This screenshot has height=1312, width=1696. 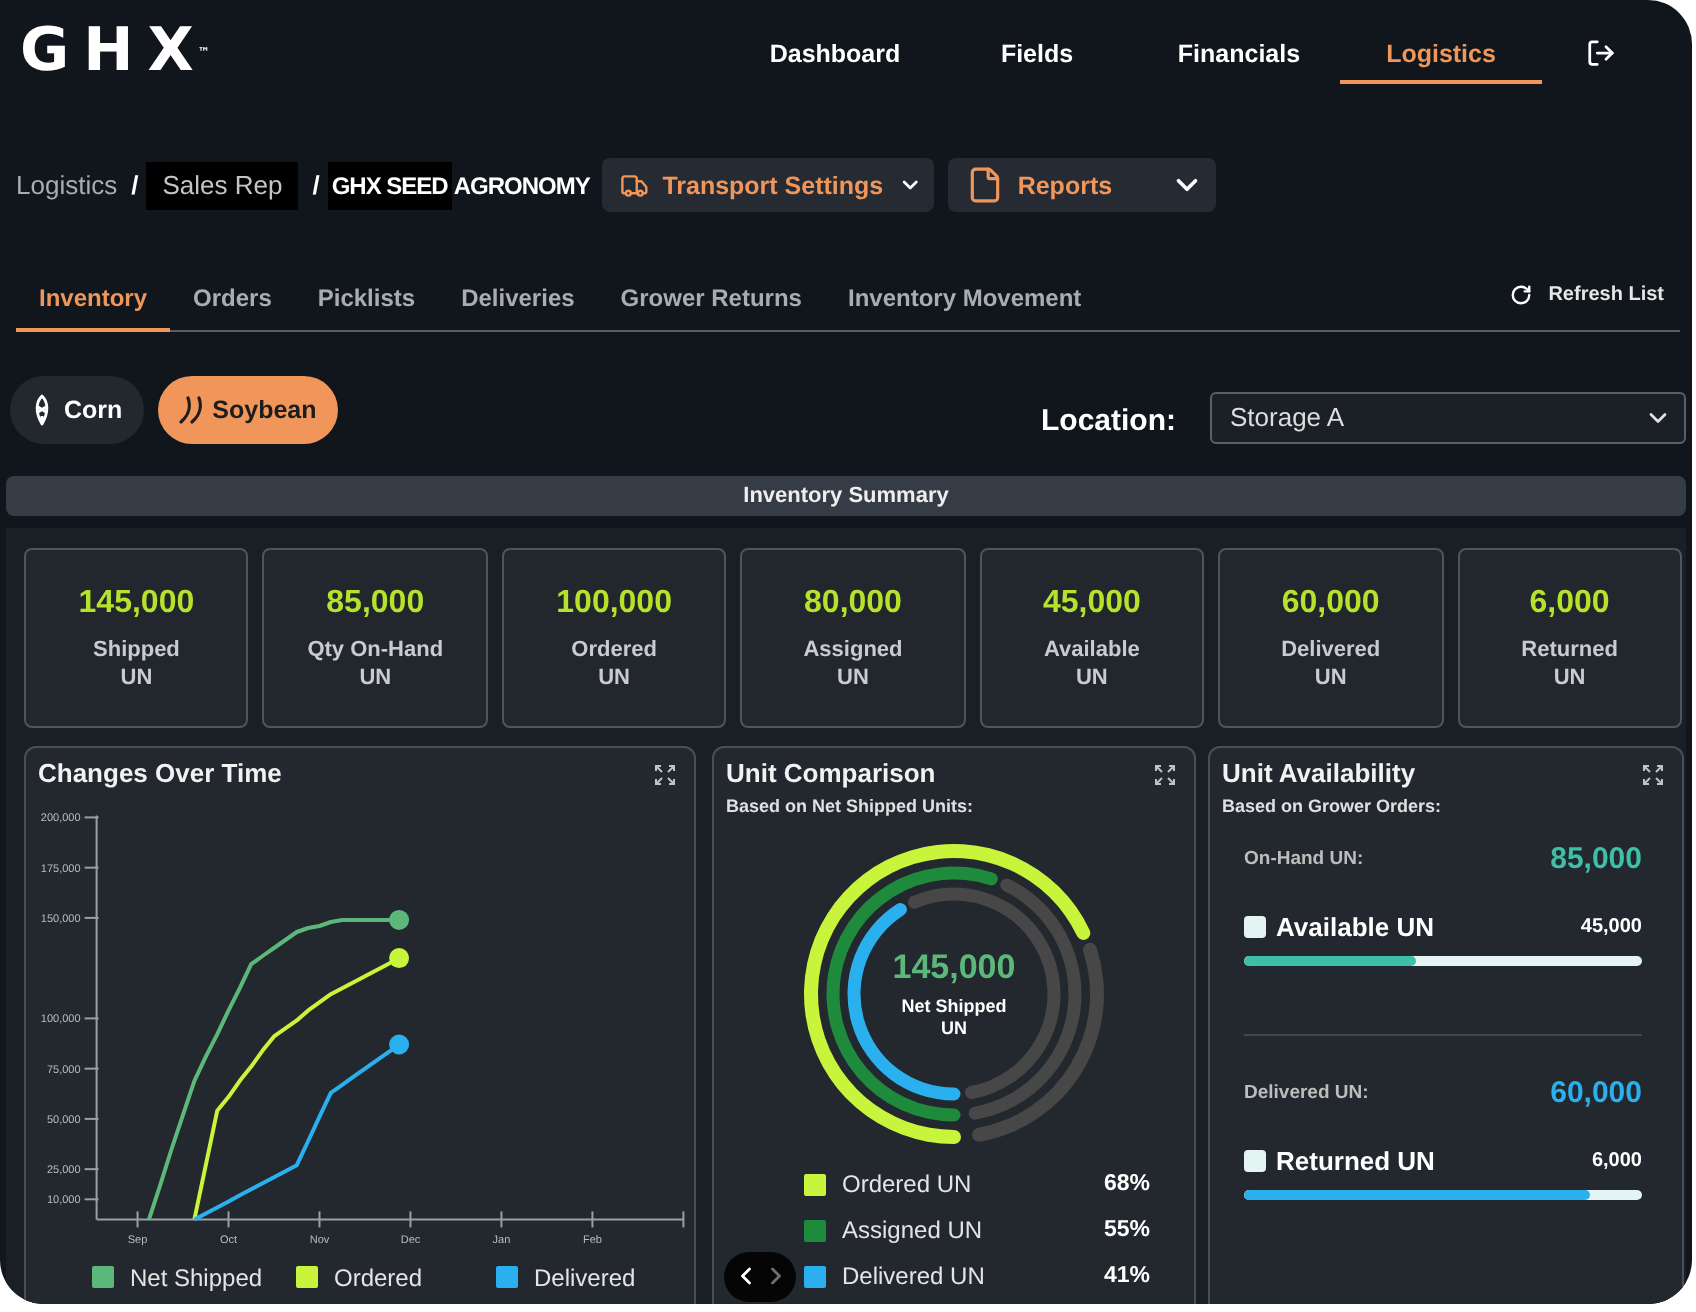 What do you see at coordinates (1355, 927) in the screenshot?
I see `availability-item-label: Available UN` at bounding box center [1355, 927].